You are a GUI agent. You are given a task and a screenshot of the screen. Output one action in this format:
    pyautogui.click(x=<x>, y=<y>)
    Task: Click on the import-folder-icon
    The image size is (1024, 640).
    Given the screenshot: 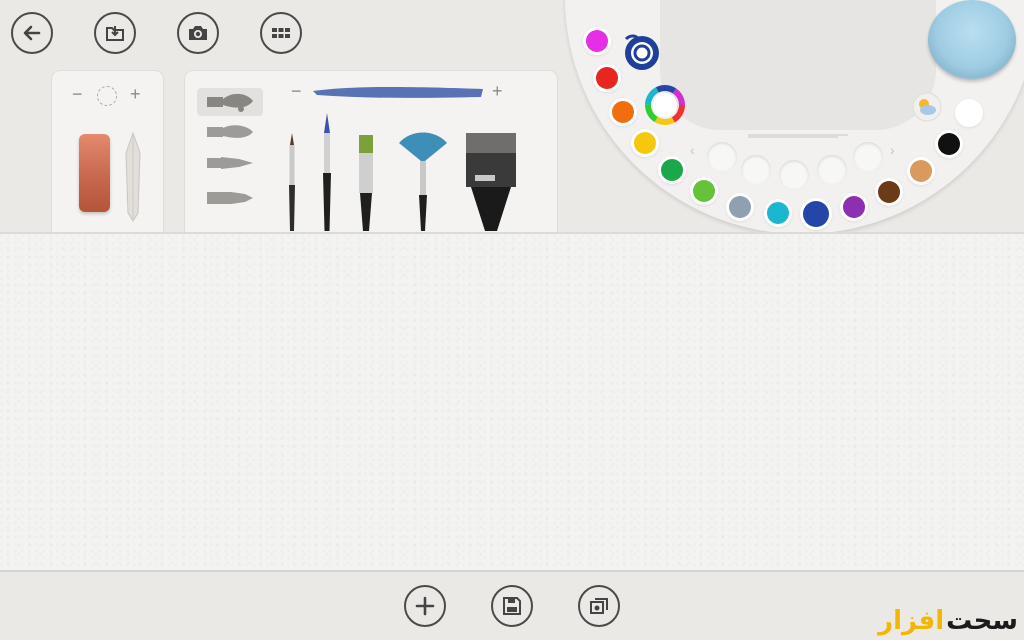 What is the action you would take?
    pyautogui.click(x=115, y=33)
    